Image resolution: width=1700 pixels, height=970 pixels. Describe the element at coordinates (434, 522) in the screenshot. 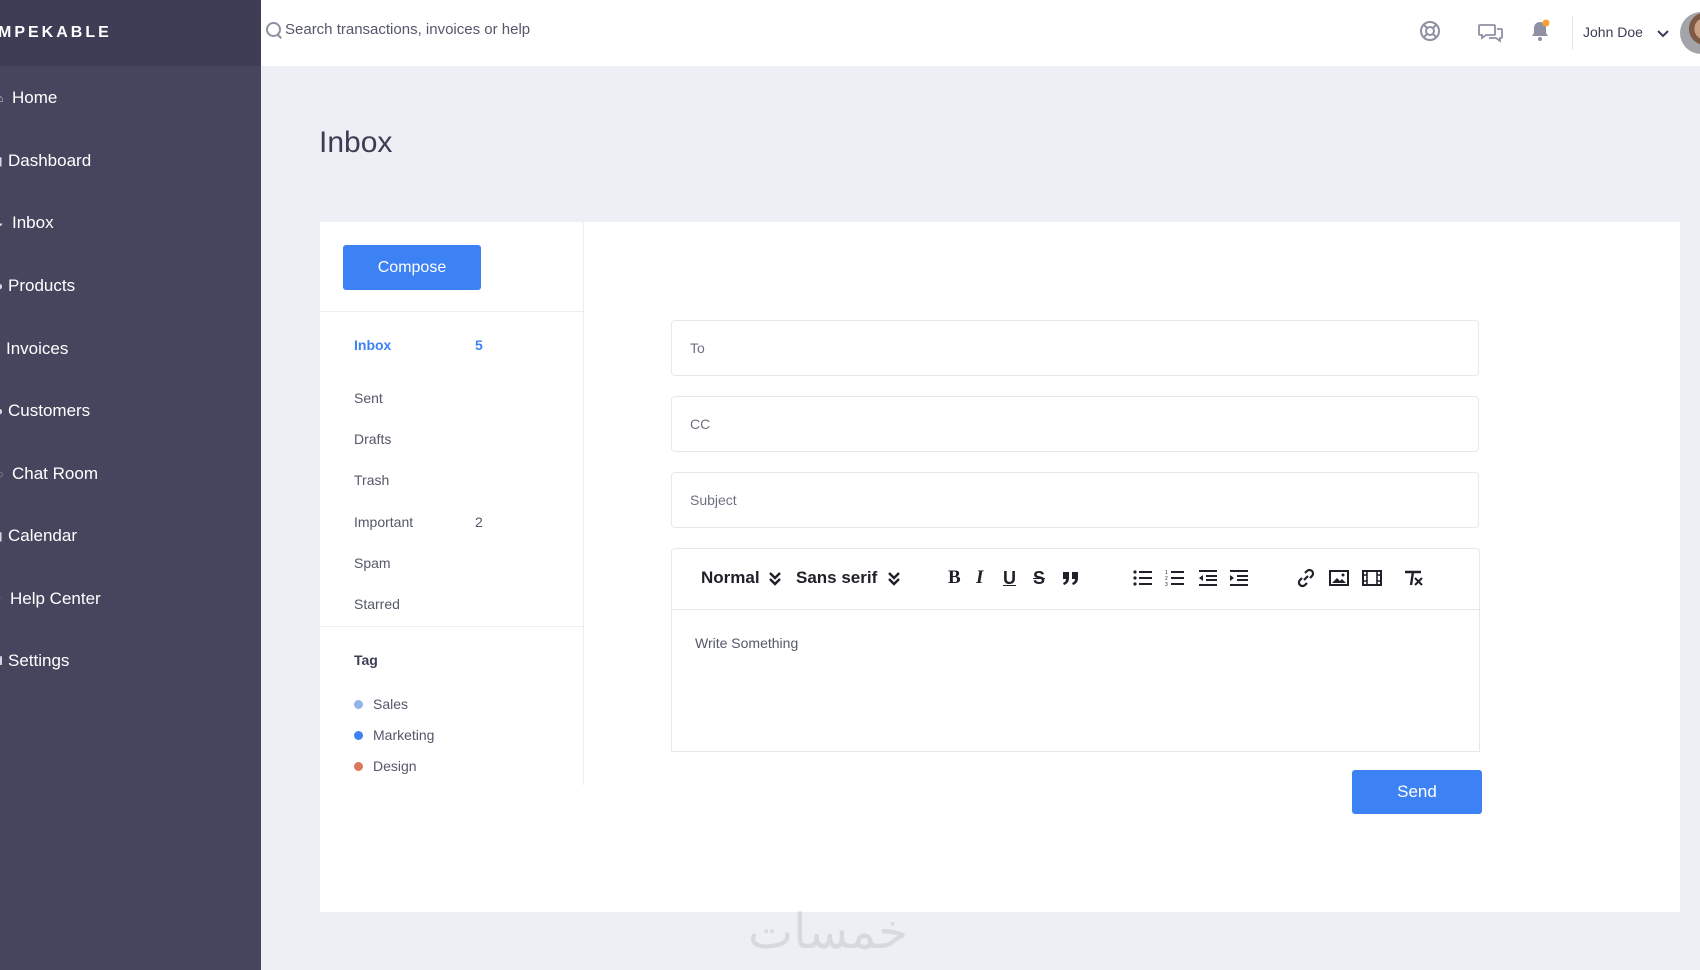

I see `folder-important: Important 2` at that location.